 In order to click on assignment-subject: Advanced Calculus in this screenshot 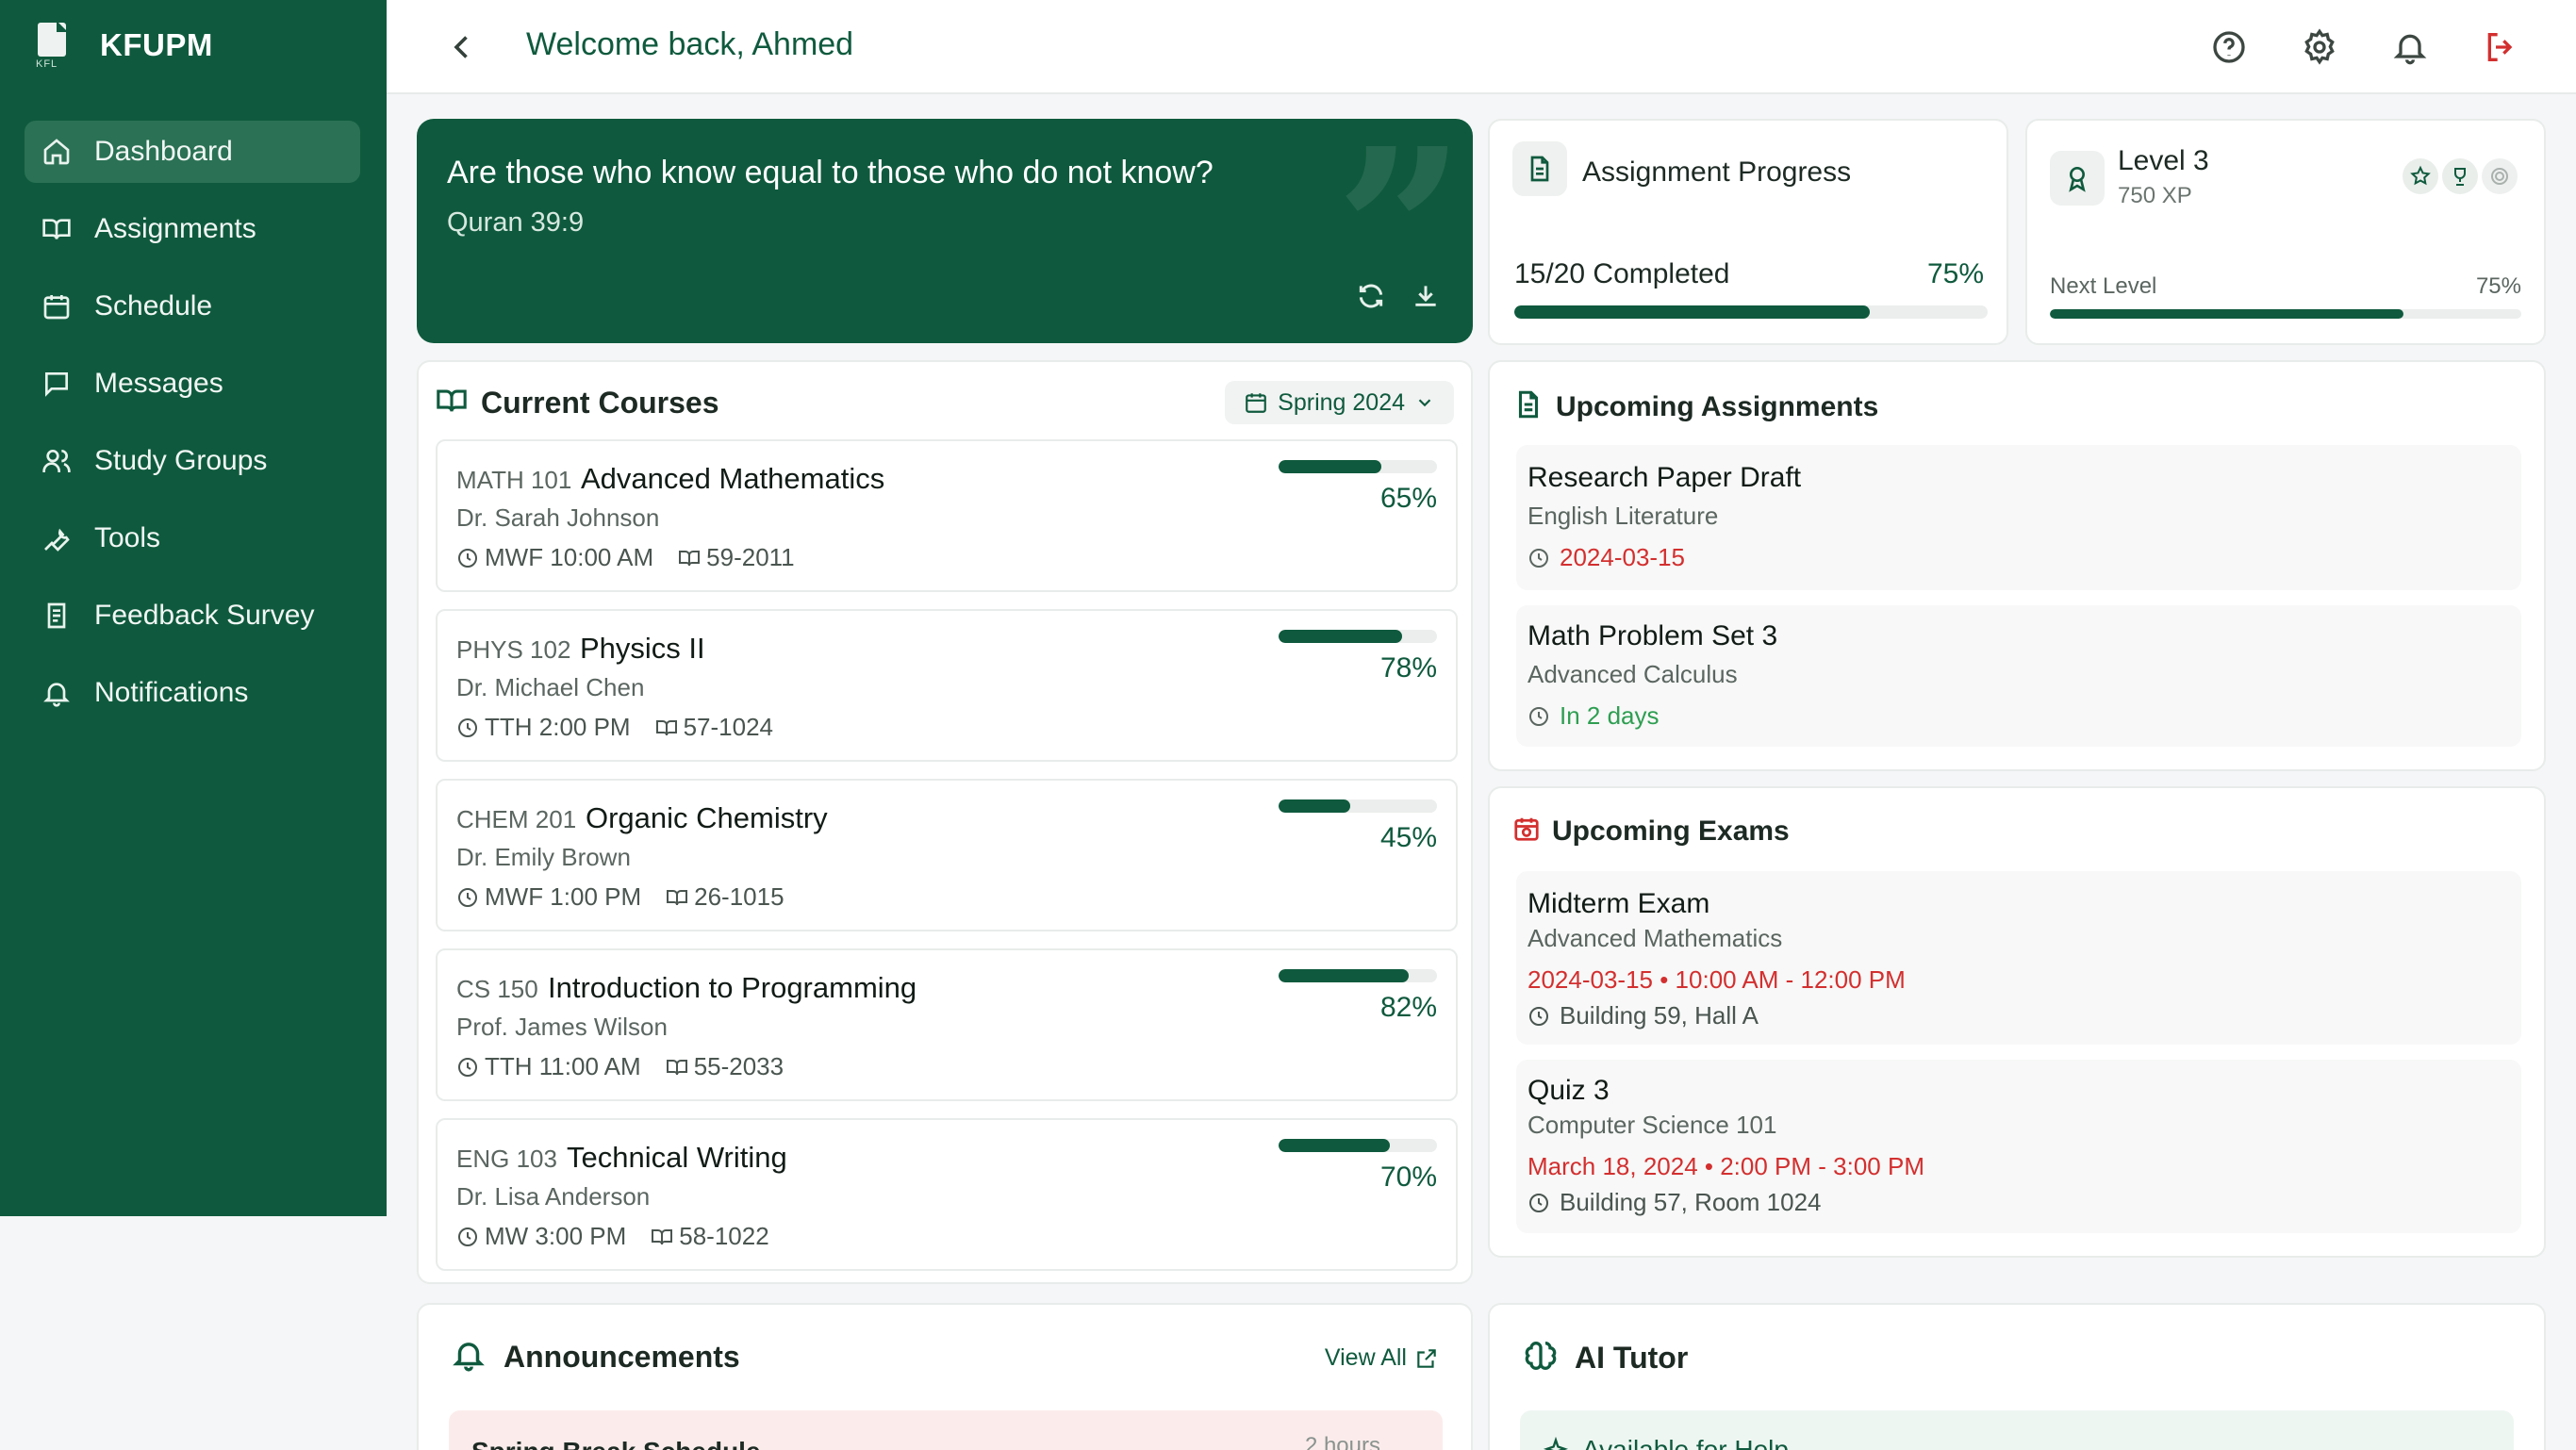, I will do `click(1632, 674)`.